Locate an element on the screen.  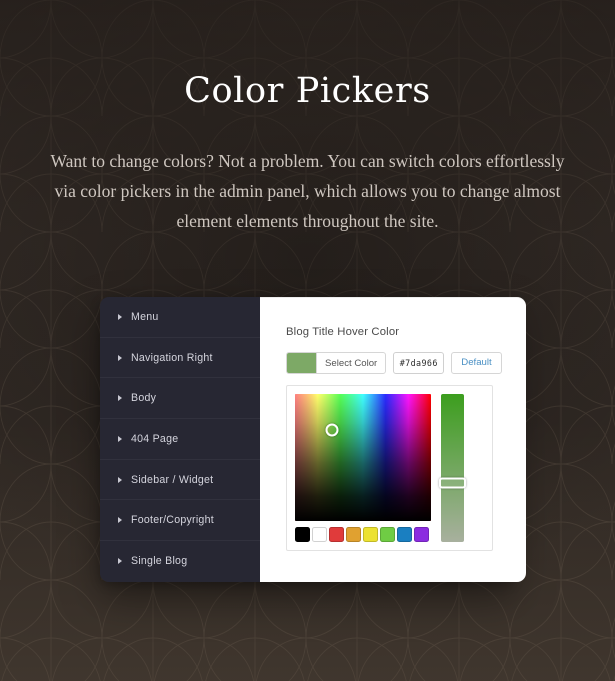
default-button: Default is located at coordinates (476, 363).